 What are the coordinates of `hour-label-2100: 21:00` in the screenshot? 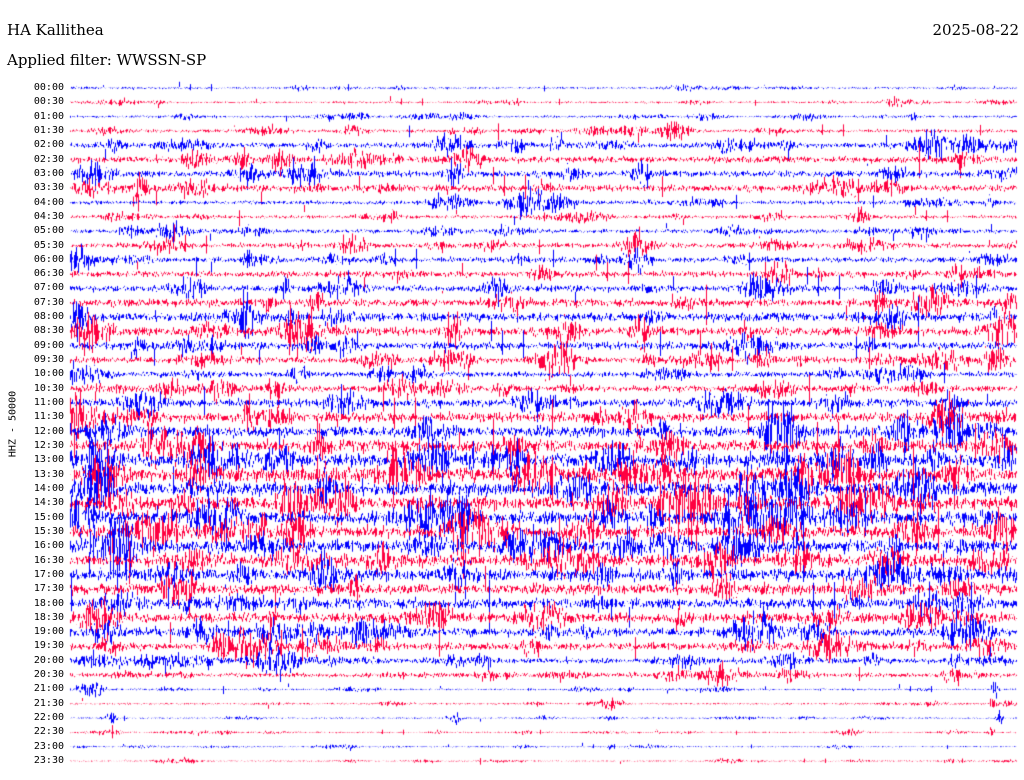 It's located at (48, 689).